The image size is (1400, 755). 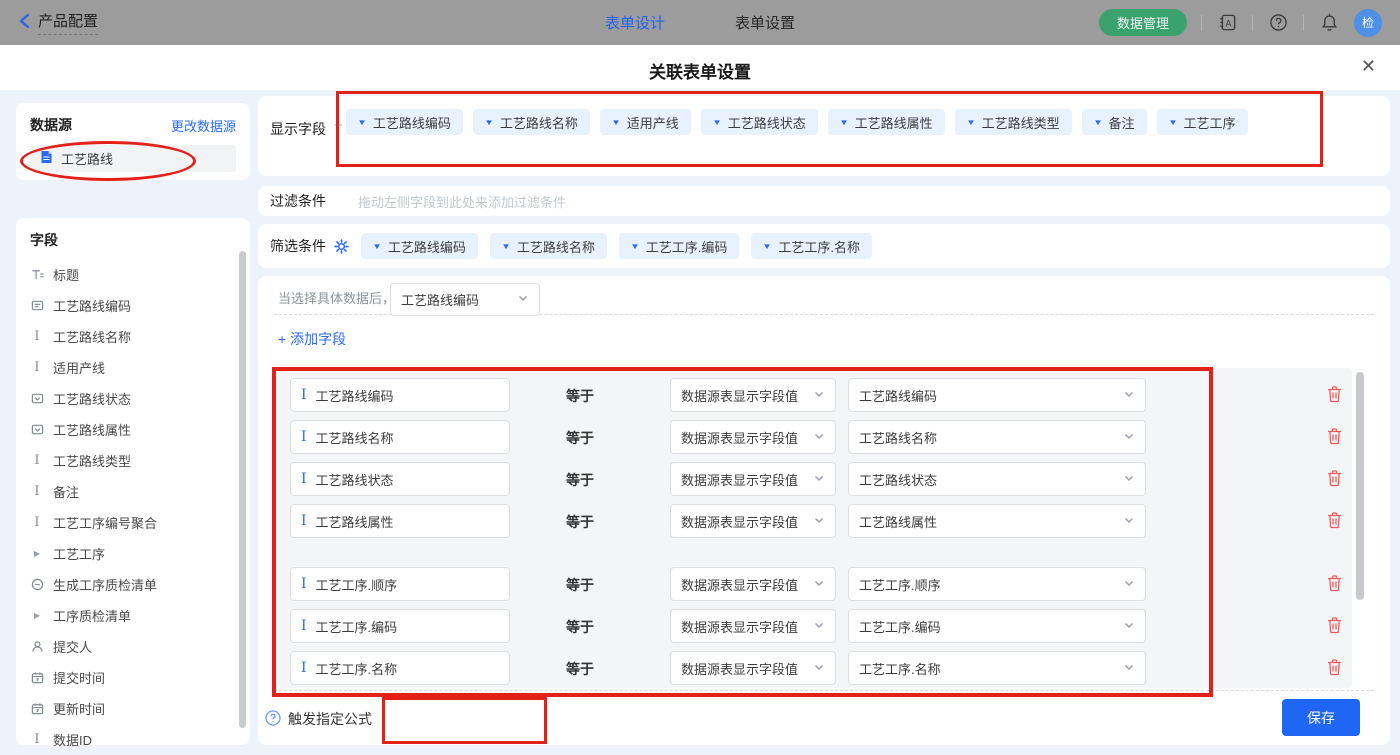 I want to click on rule-value: 工艺路线名称, so click(x=898, y=438).